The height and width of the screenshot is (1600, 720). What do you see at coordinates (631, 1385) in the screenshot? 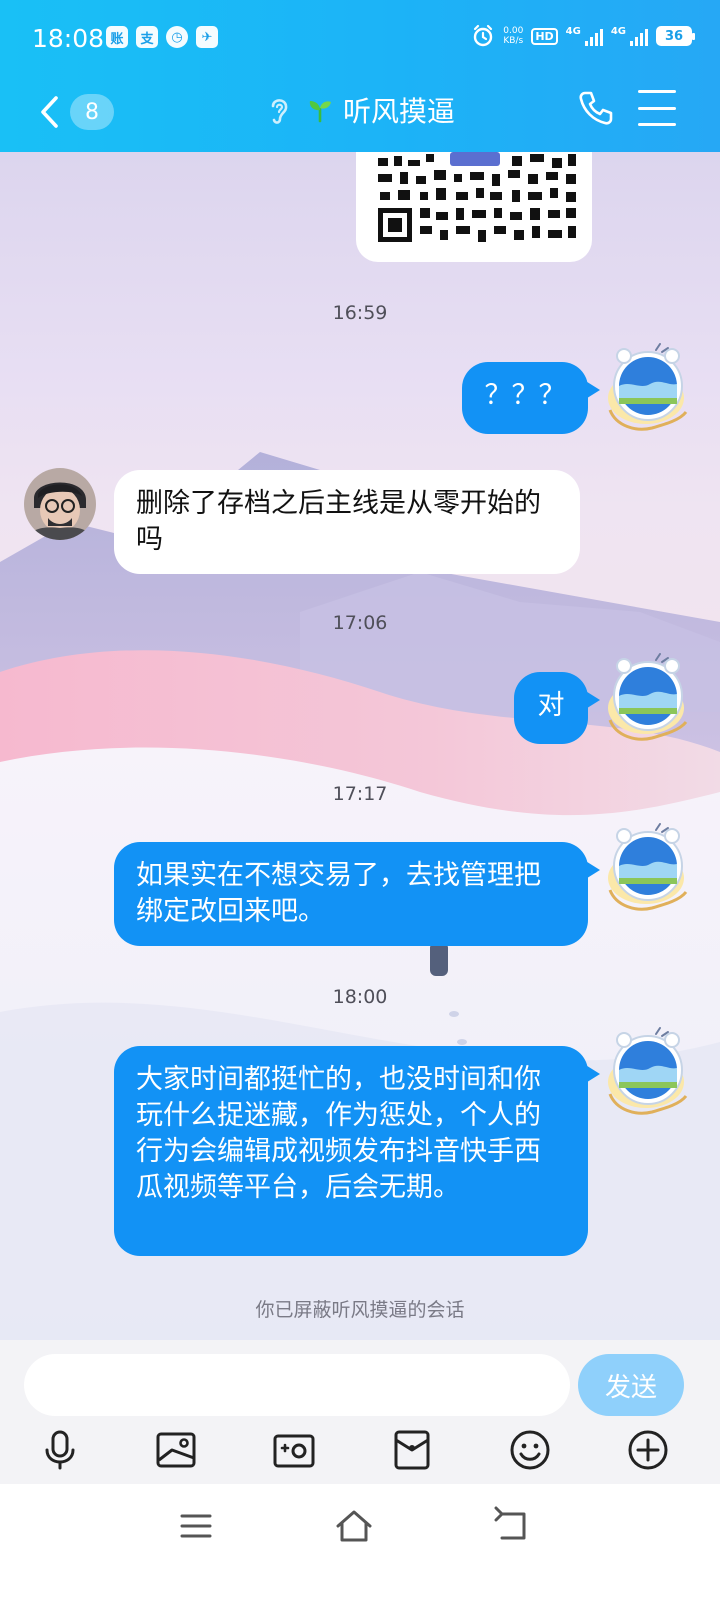
I see `send-button: 发送` at bounding box center [631, 1385].